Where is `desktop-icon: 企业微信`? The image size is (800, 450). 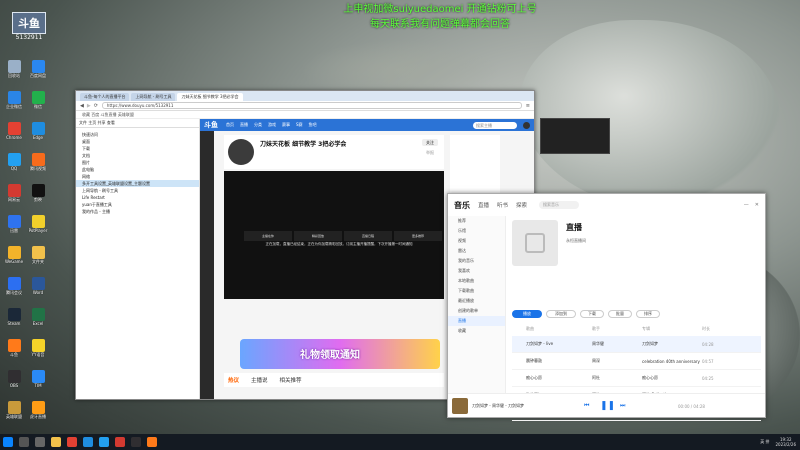
desktop-icon: 企业微信 is located at coordinates (14, 100).